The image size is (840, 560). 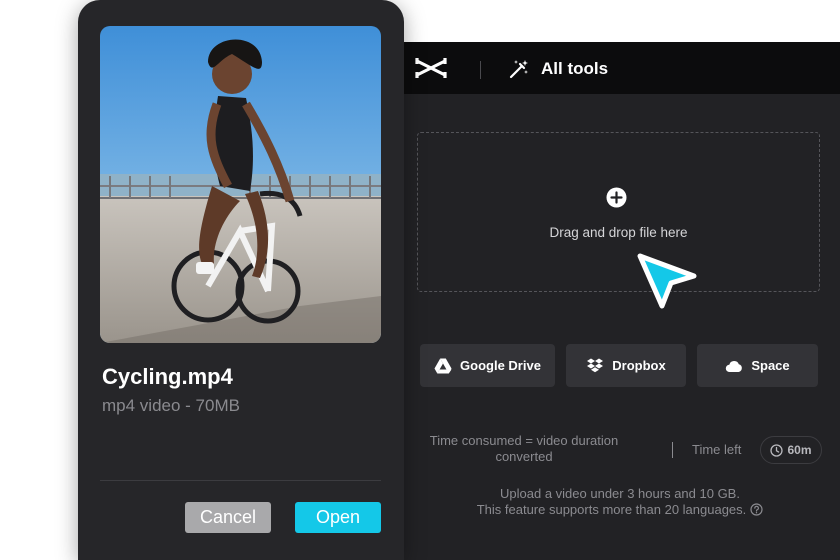 What do you see at coordinates (443, 365) in the screenshot?
I see `google-drive-icon` at bounding box center [443, 365].